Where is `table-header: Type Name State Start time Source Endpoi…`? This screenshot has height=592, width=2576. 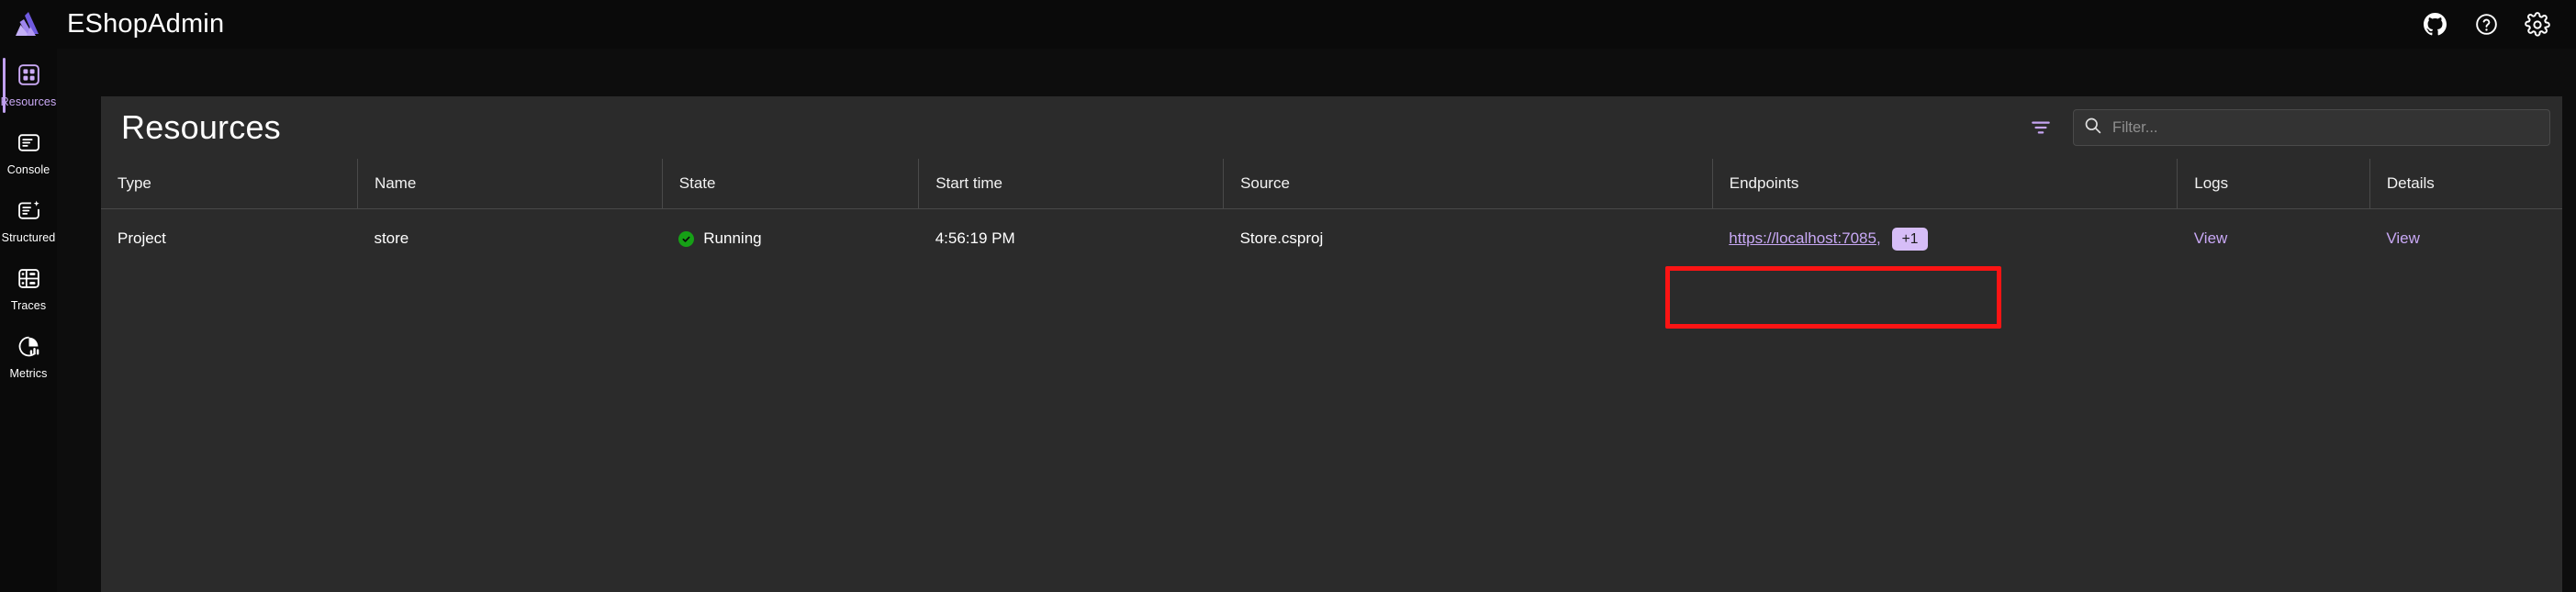 table-header: Type Name State Start time Source Endpoi… is located at coordinates (1331, 184).